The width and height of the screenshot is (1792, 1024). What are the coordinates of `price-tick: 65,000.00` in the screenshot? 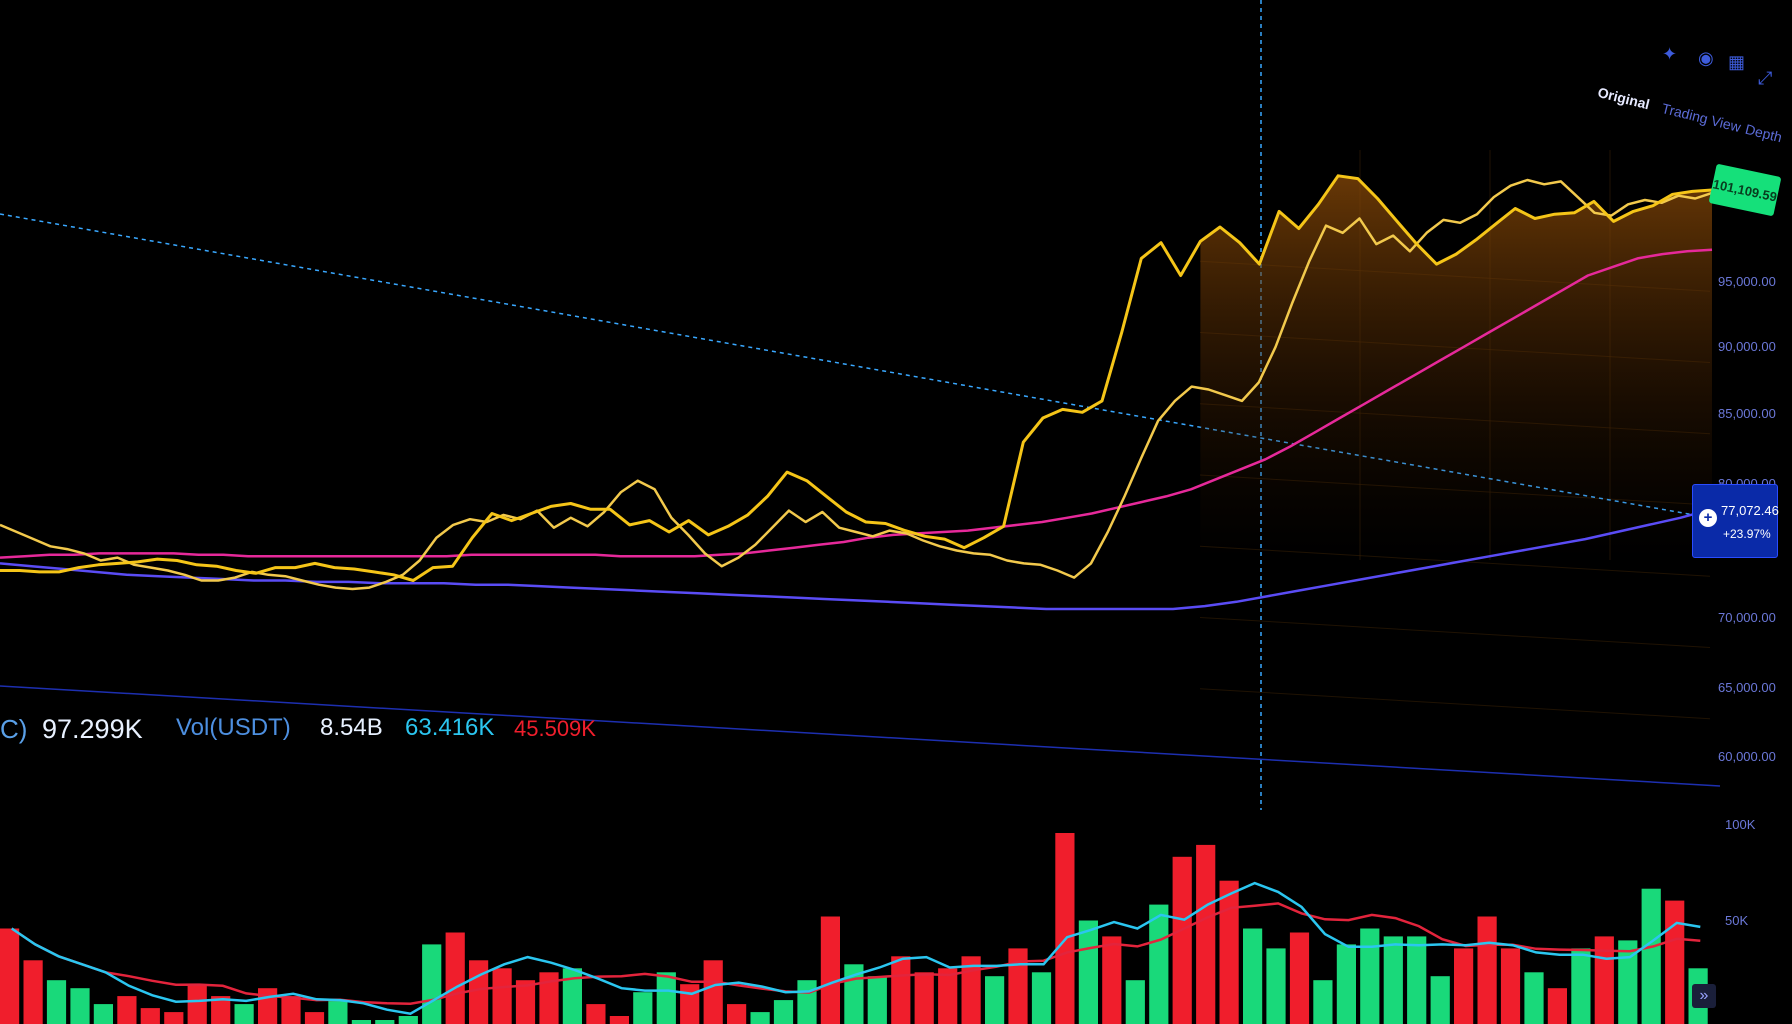 It's located at (1747, 687).